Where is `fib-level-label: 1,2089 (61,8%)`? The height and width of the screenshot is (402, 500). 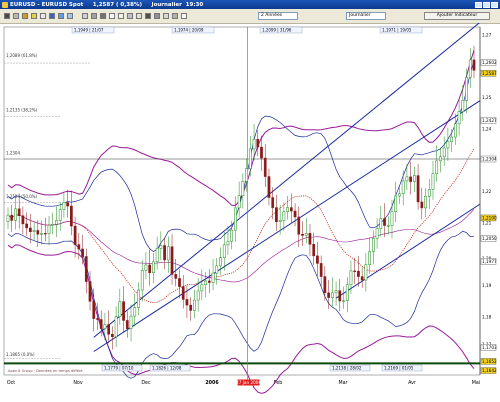
fib-level-label: 1,2089 (61,8%) is located at coordinates (22, 55).